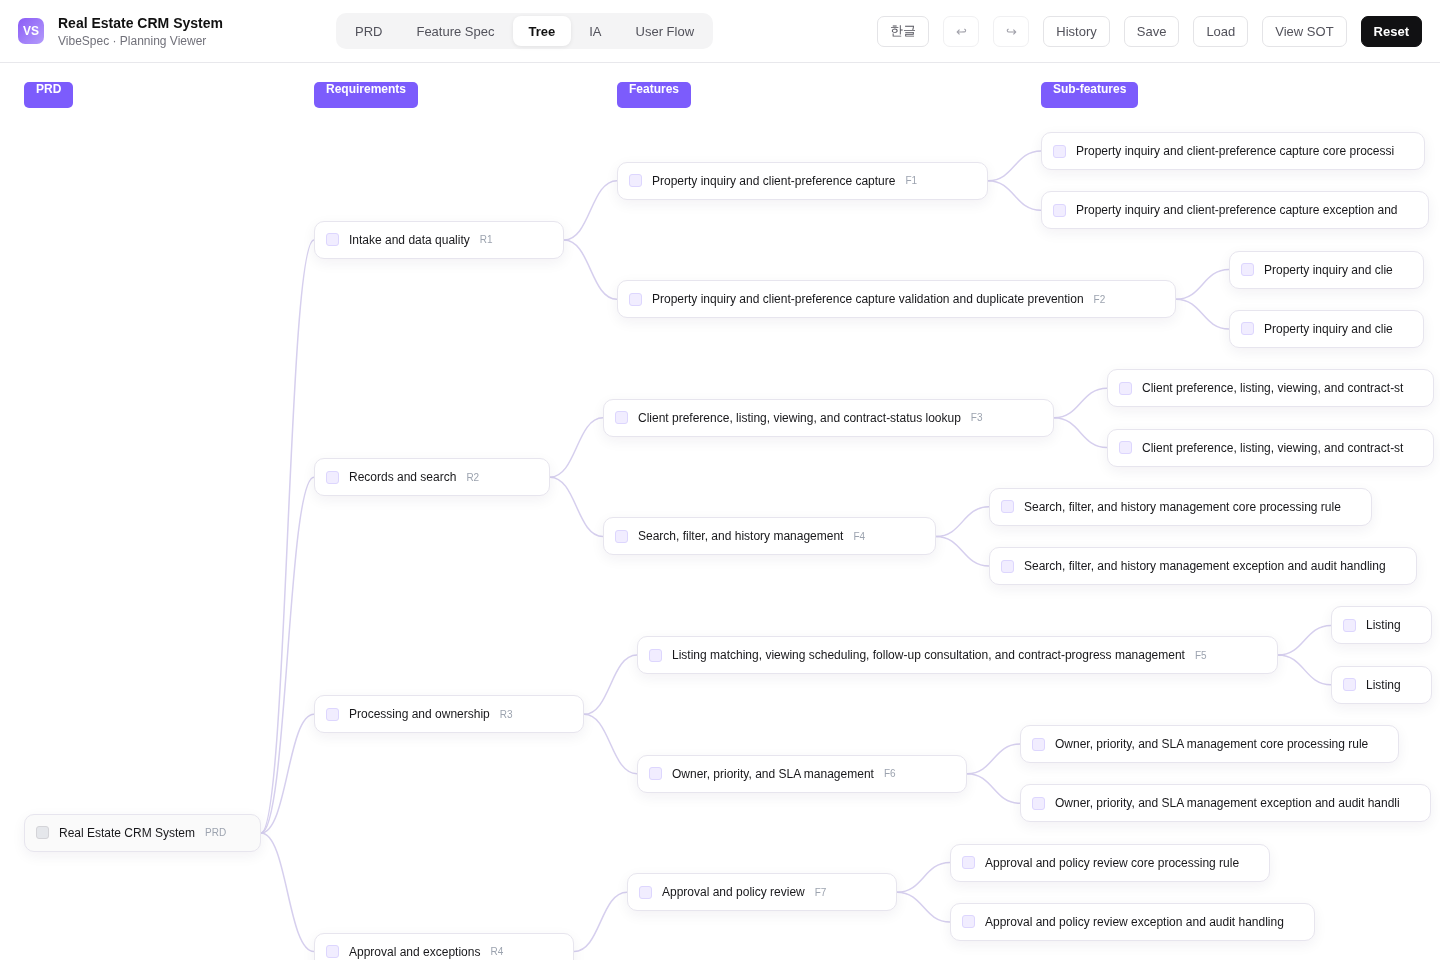 This screenshot has height=960, width=1440. I want to click on node-label: Approval and policy review exception and audit handling, so click(1134, 921).